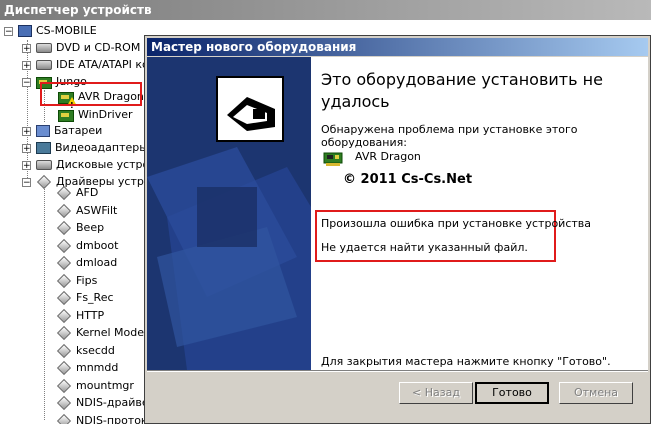 This screenshot has width=651, height=424. What do you see at coordinates (95, 297) in the screenshot?
I see `tree-item-label: Fs_Rec` at bounding box center [95, 297].